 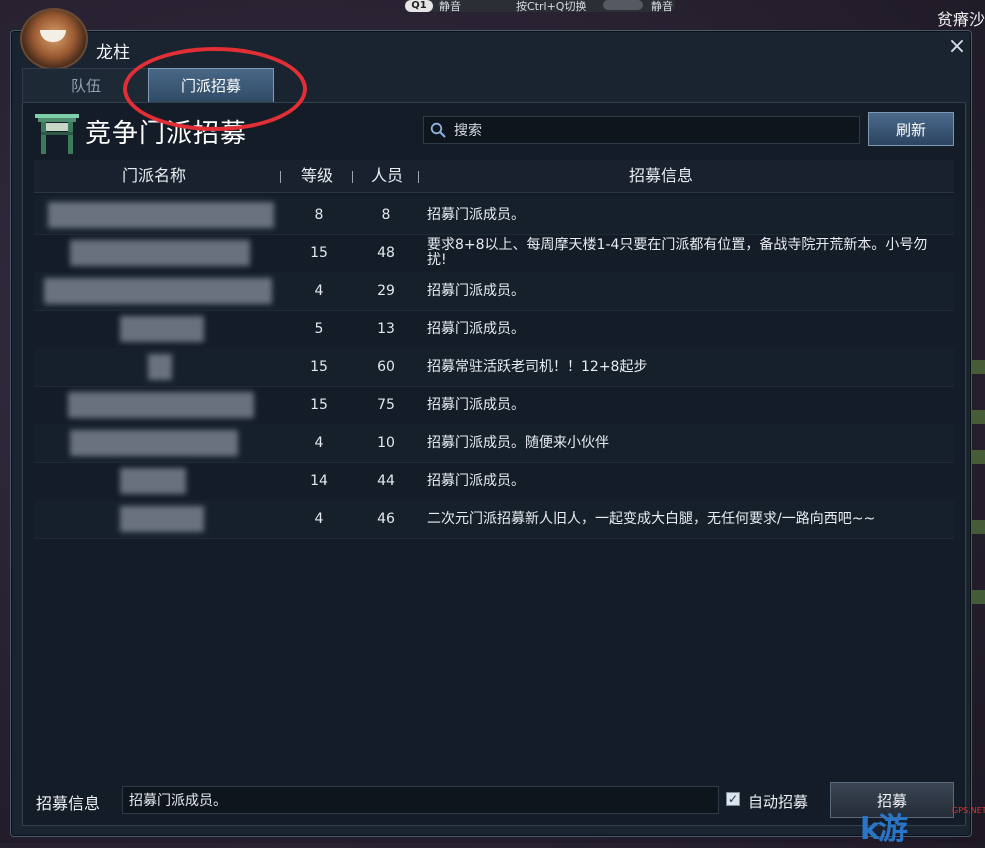 I want to click on table-row: 5 13 招募门派成员。, so click(x=494, y=329).